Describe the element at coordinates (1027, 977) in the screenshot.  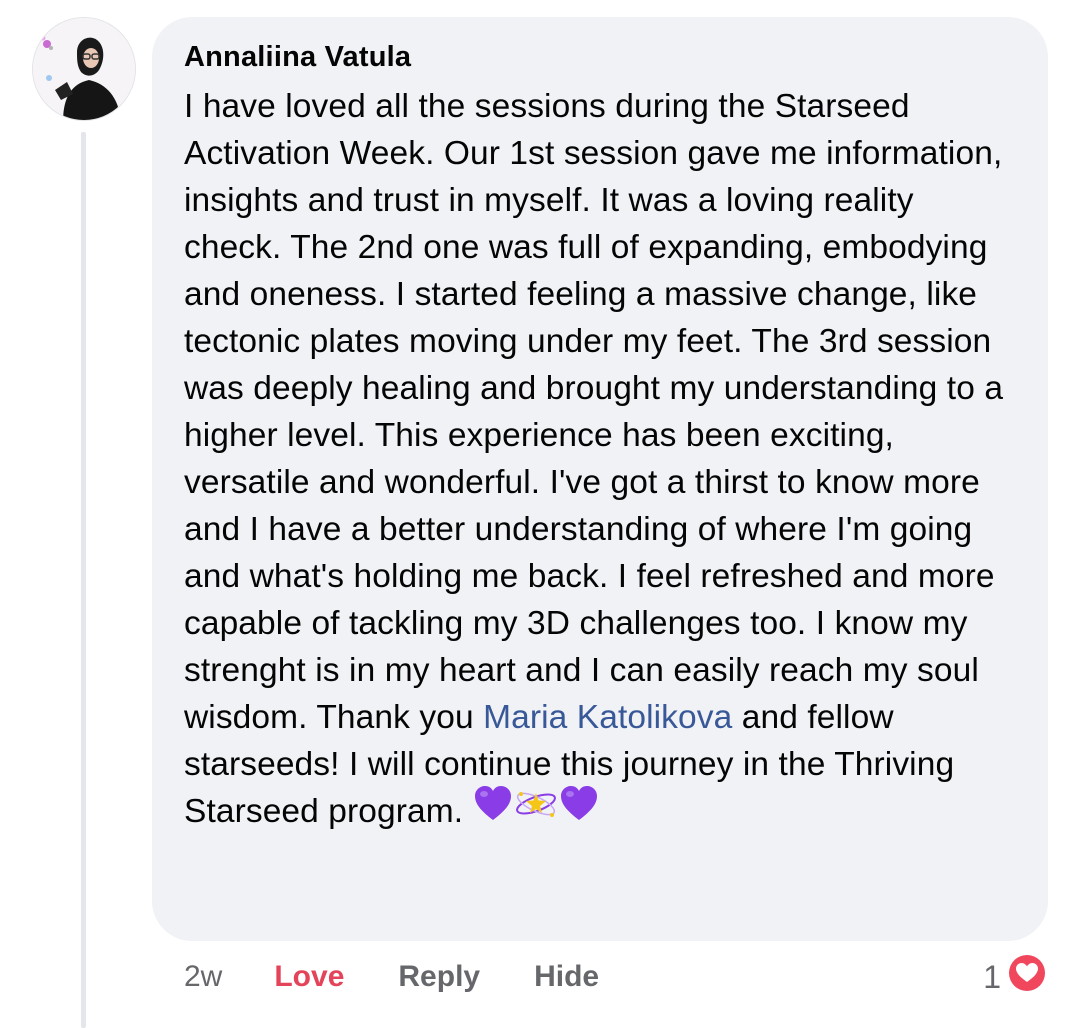
I see `love-reaction-icon` at that location.